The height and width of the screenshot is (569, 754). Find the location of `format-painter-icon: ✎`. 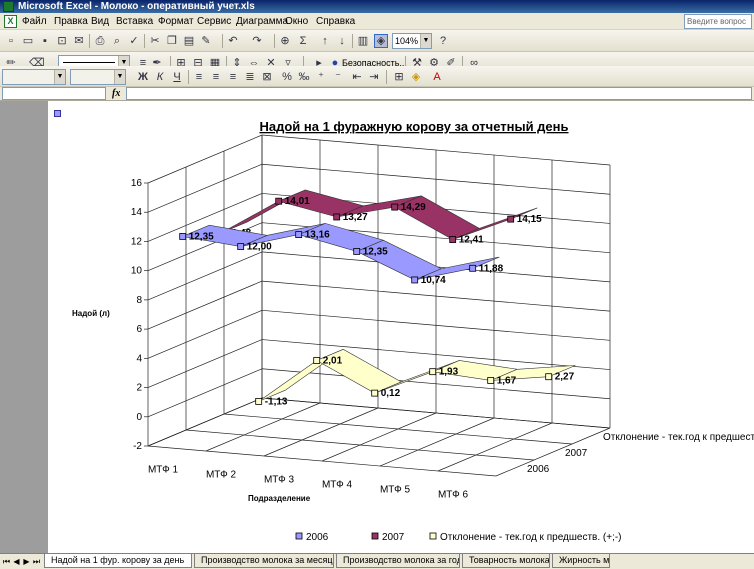

format-painter-icon: ✎ is located at coordinates (206, 41).